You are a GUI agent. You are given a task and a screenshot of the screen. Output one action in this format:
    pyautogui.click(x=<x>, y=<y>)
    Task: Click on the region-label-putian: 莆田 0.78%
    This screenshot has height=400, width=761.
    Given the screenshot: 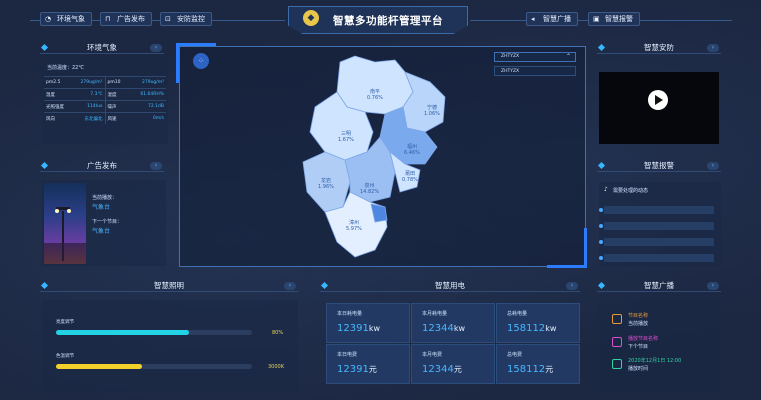 What is the action you would take?
    pyautogui.click(x=410, y=177)
    